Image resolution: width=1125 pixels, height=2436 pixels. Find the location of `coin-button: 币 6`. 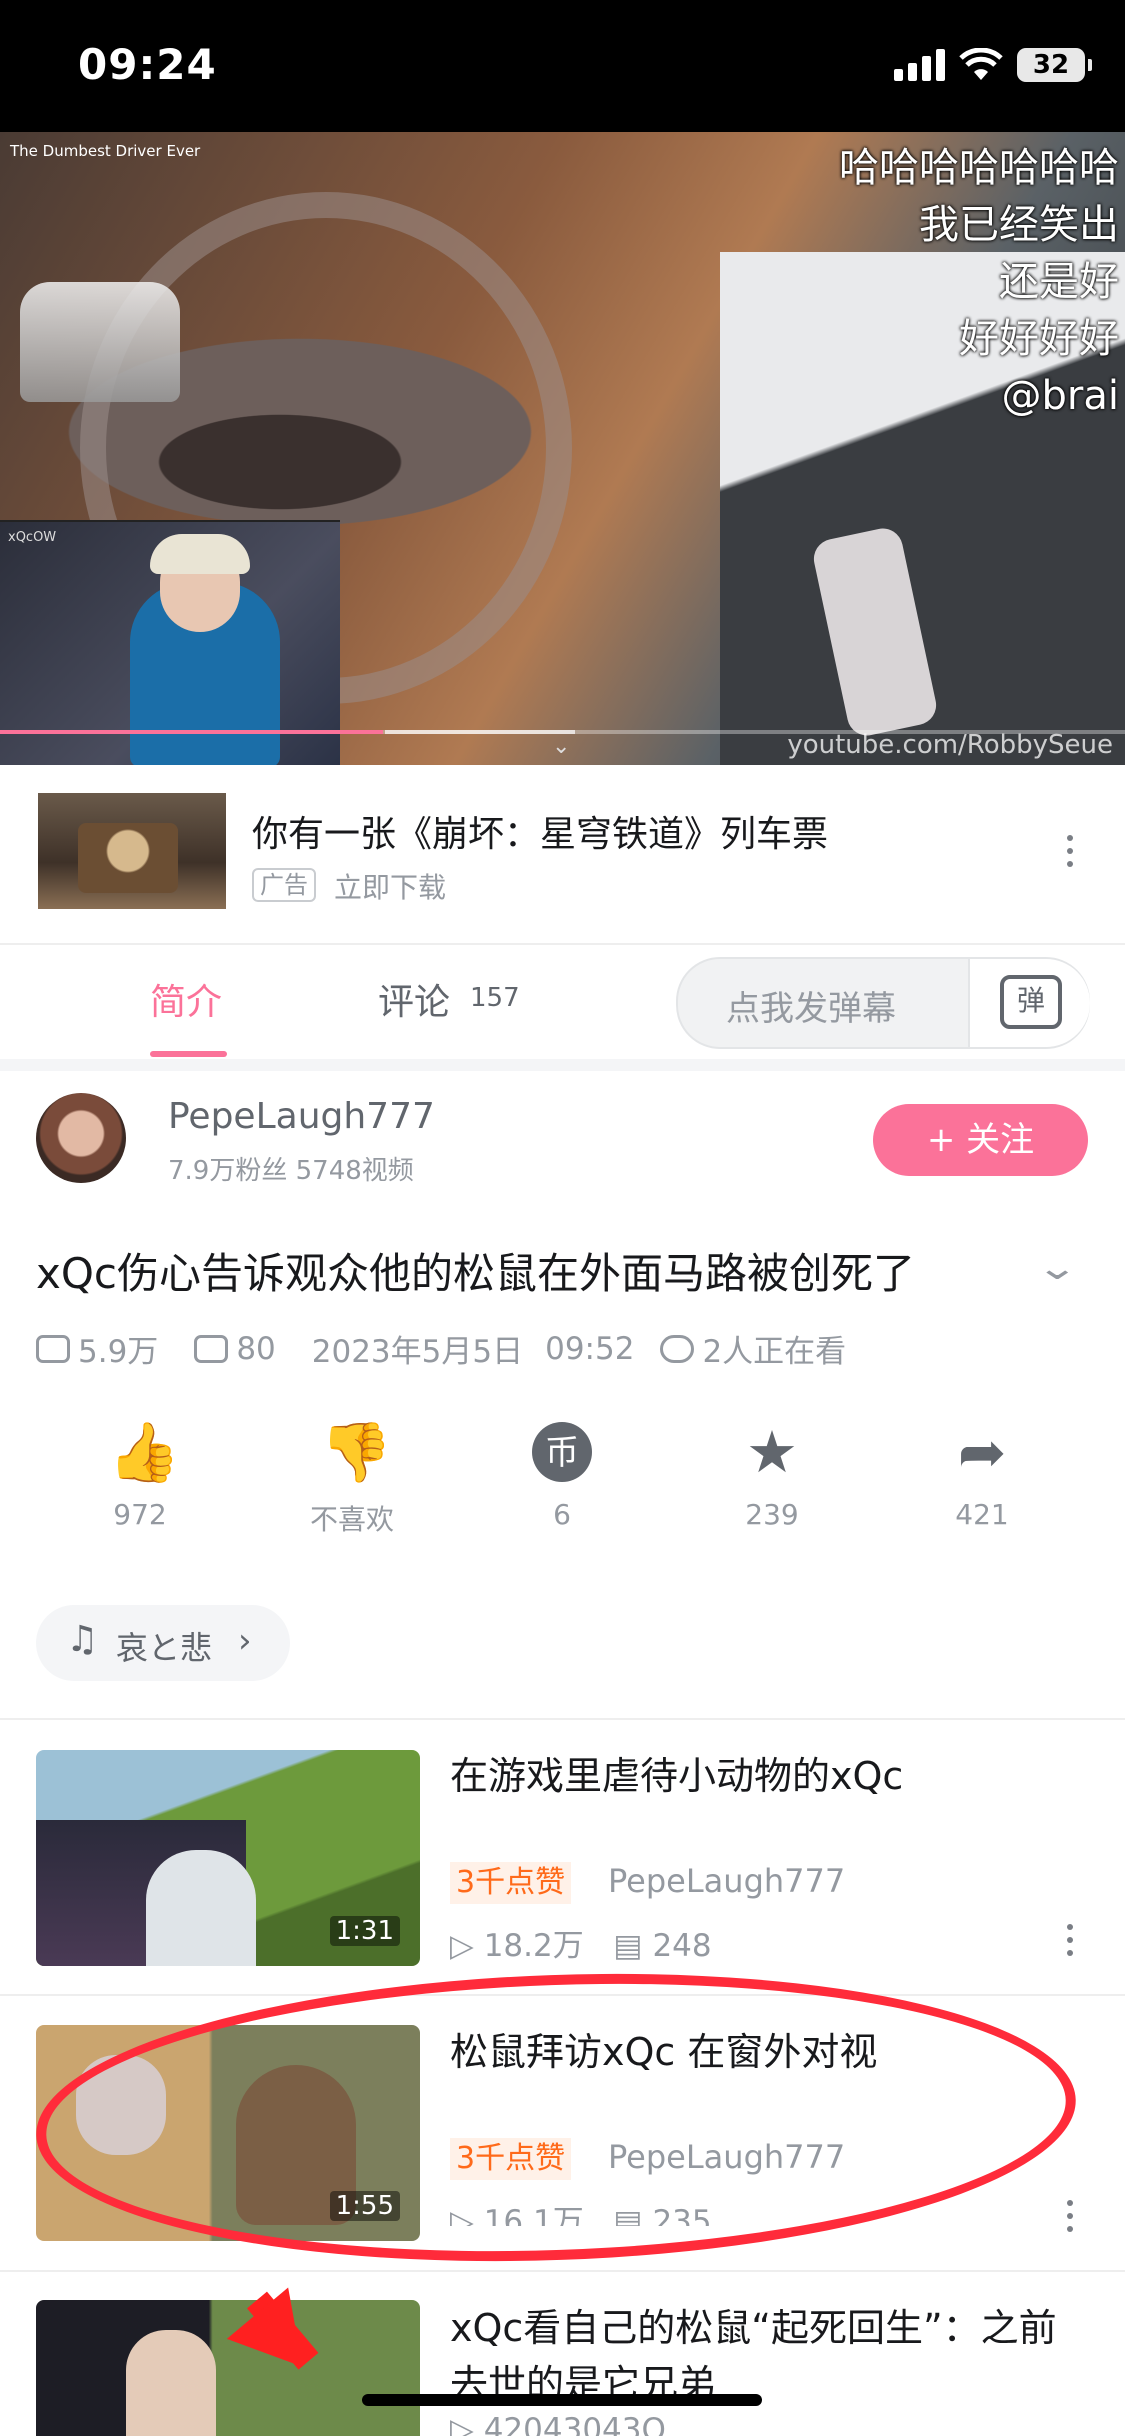

coin-button: 币 6 is located at coordinates (562, 1475).